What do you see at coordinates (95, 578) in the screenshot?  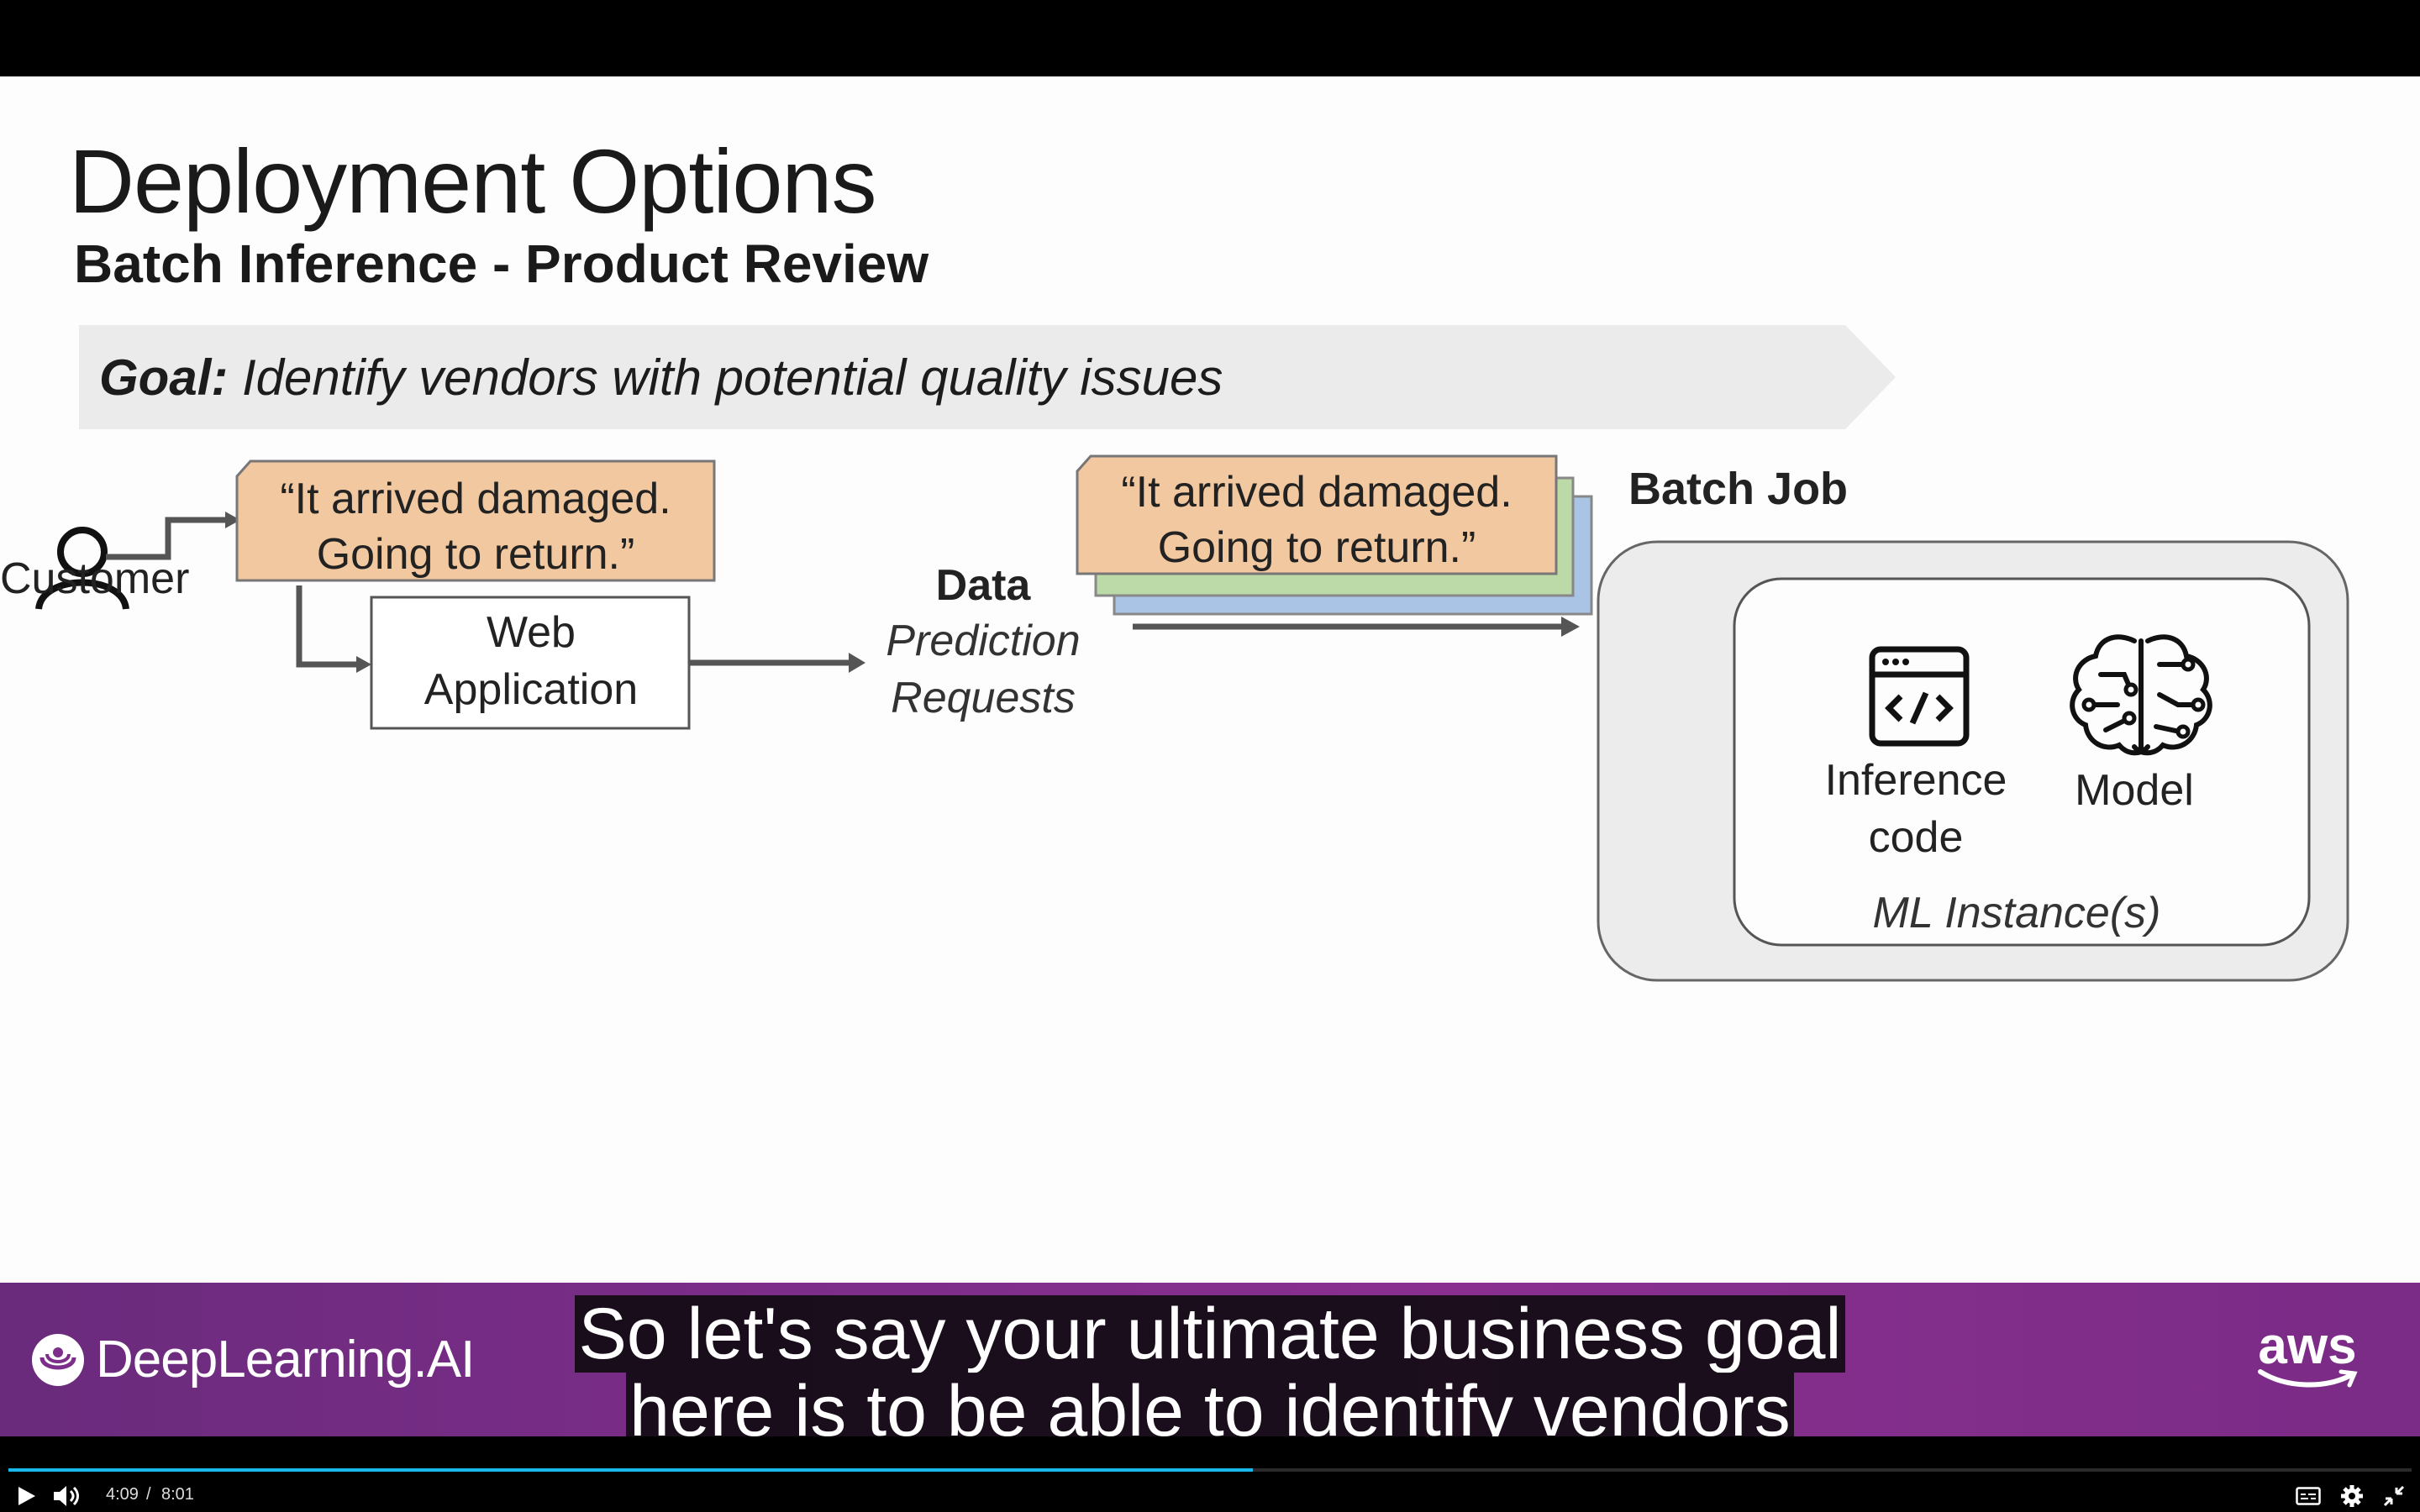 I see `customer-label: Customer` at bounding box center [95, 578].